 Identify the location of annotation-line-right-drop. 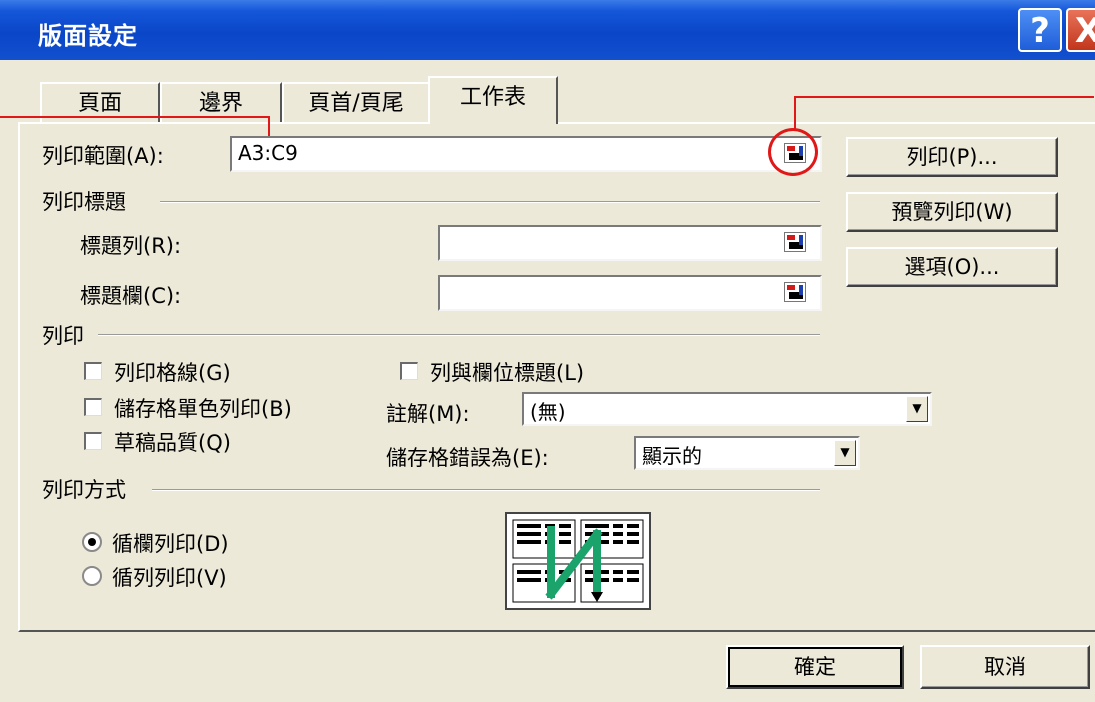
(795, 113).